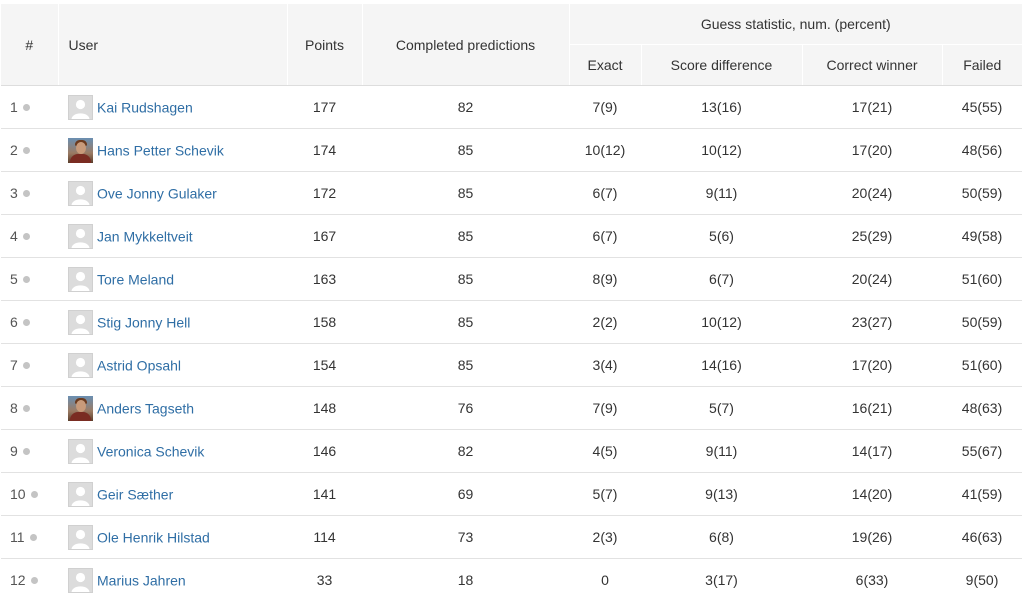  Describe the element at coordinates (17, 537) in the screenshot. I see `rank-number: 11` at that location.